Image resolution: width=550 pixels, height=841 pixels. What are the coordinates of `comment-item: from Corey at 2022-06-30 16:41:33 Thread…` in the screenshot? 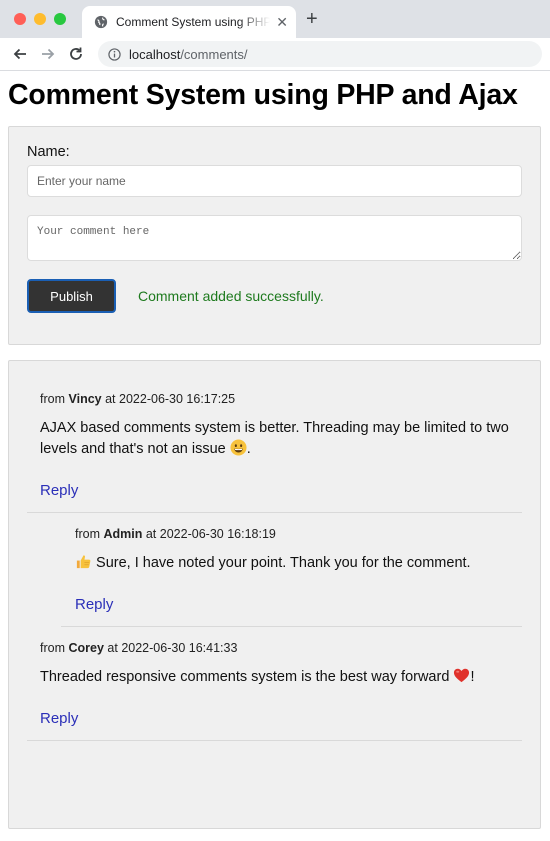 It's located at (274, 691).